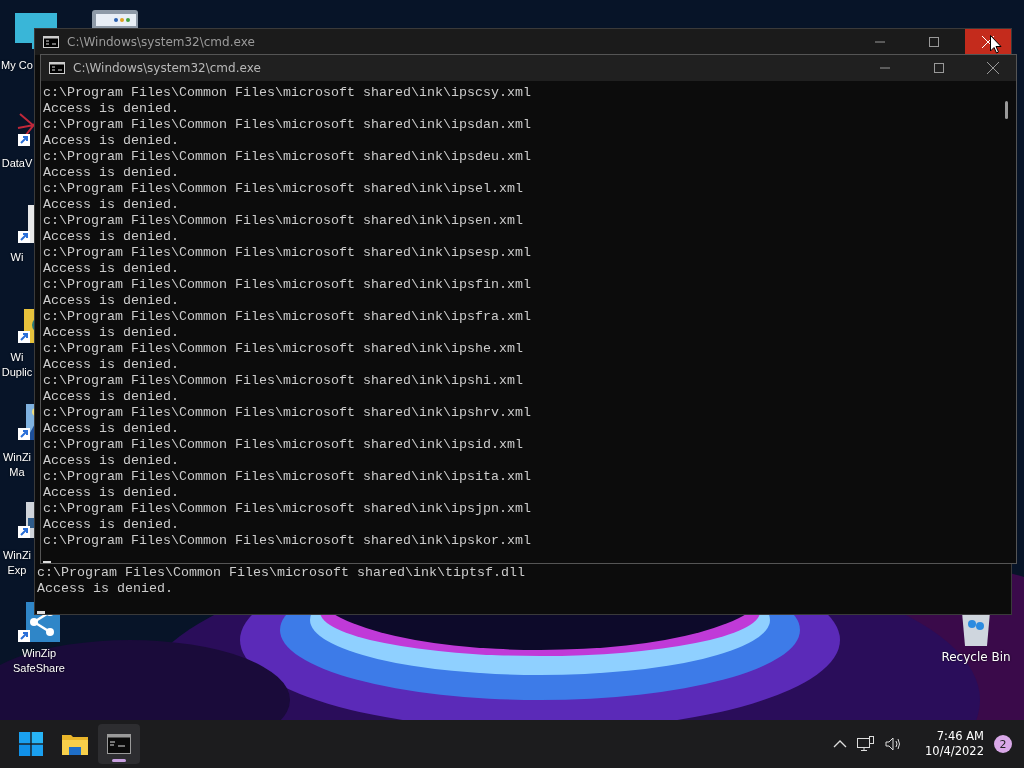 The width and height of the screenshot is (1024, 768). What do you see at coordinates (17, 163) in the screenshot?
I see `icon-label: DataV` at bounding box center [17, 163].